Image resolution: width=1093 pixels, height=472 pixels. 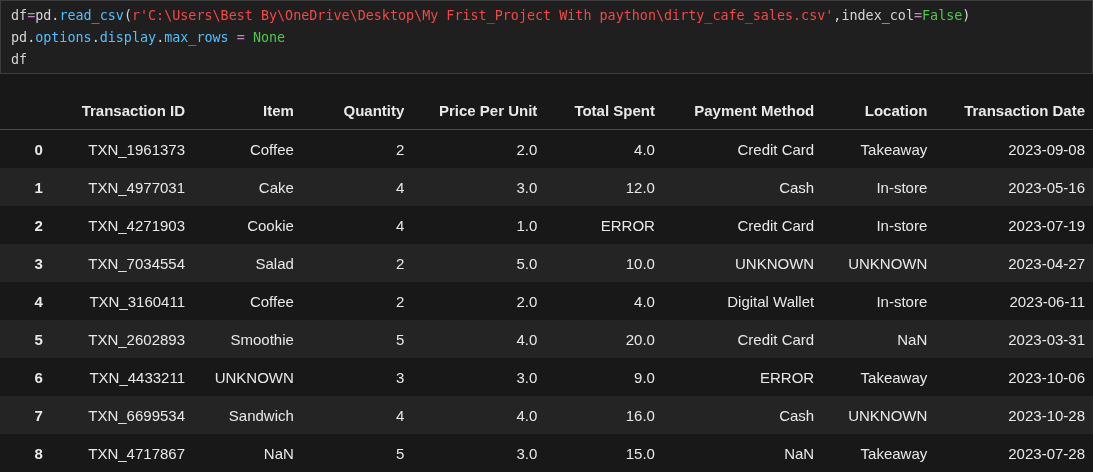 What do you see at coordinates (1014, 148) in the screenshot?
I see `table-cell: 2023-09-08` at bounding box center [1014, 148].